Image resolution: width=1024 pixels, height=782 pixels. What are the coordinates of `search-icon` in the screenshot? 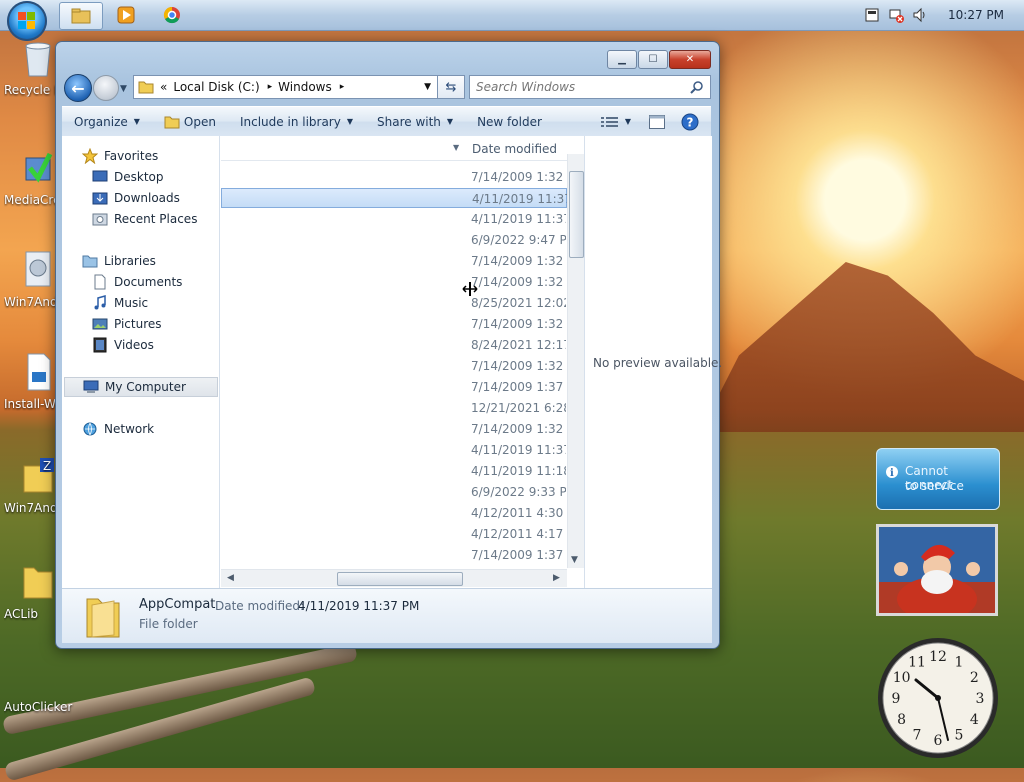 It's located at (697, 87).